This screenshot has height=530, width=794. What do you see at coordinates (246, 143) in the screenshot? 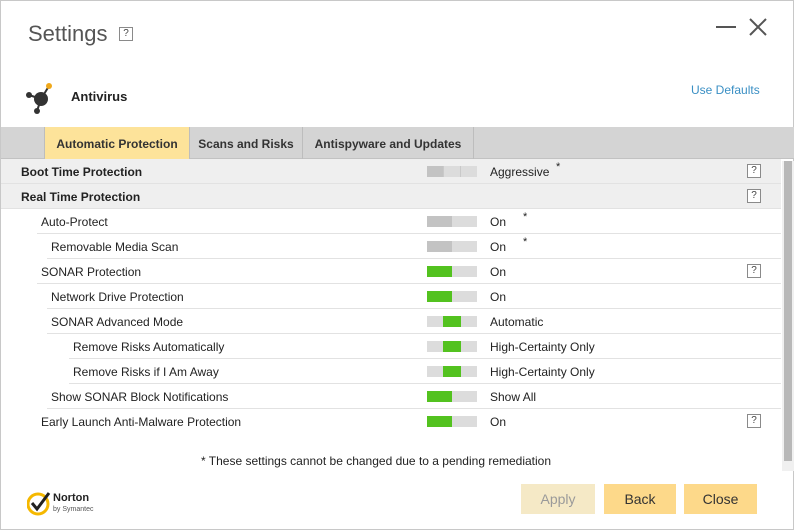
I see `tab-scans-and-risks: Scans and Risks` at bounding box center [246, 143].